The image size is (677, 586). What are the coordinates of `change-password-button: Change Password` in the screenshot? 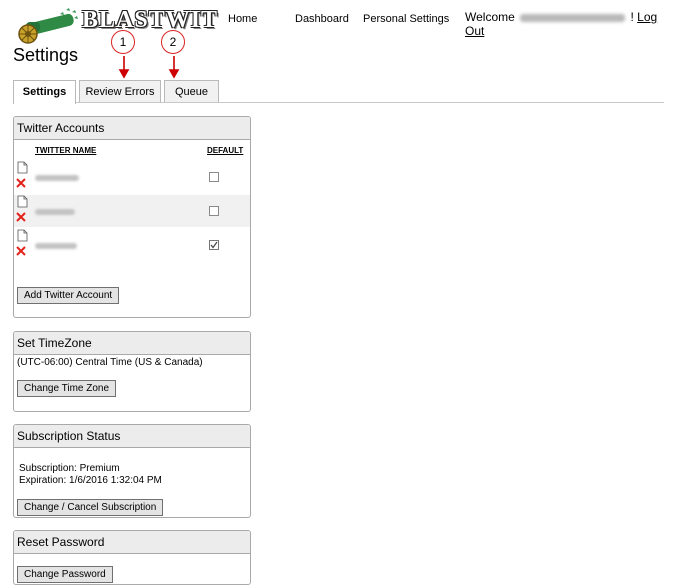 It's located at (65, 574).